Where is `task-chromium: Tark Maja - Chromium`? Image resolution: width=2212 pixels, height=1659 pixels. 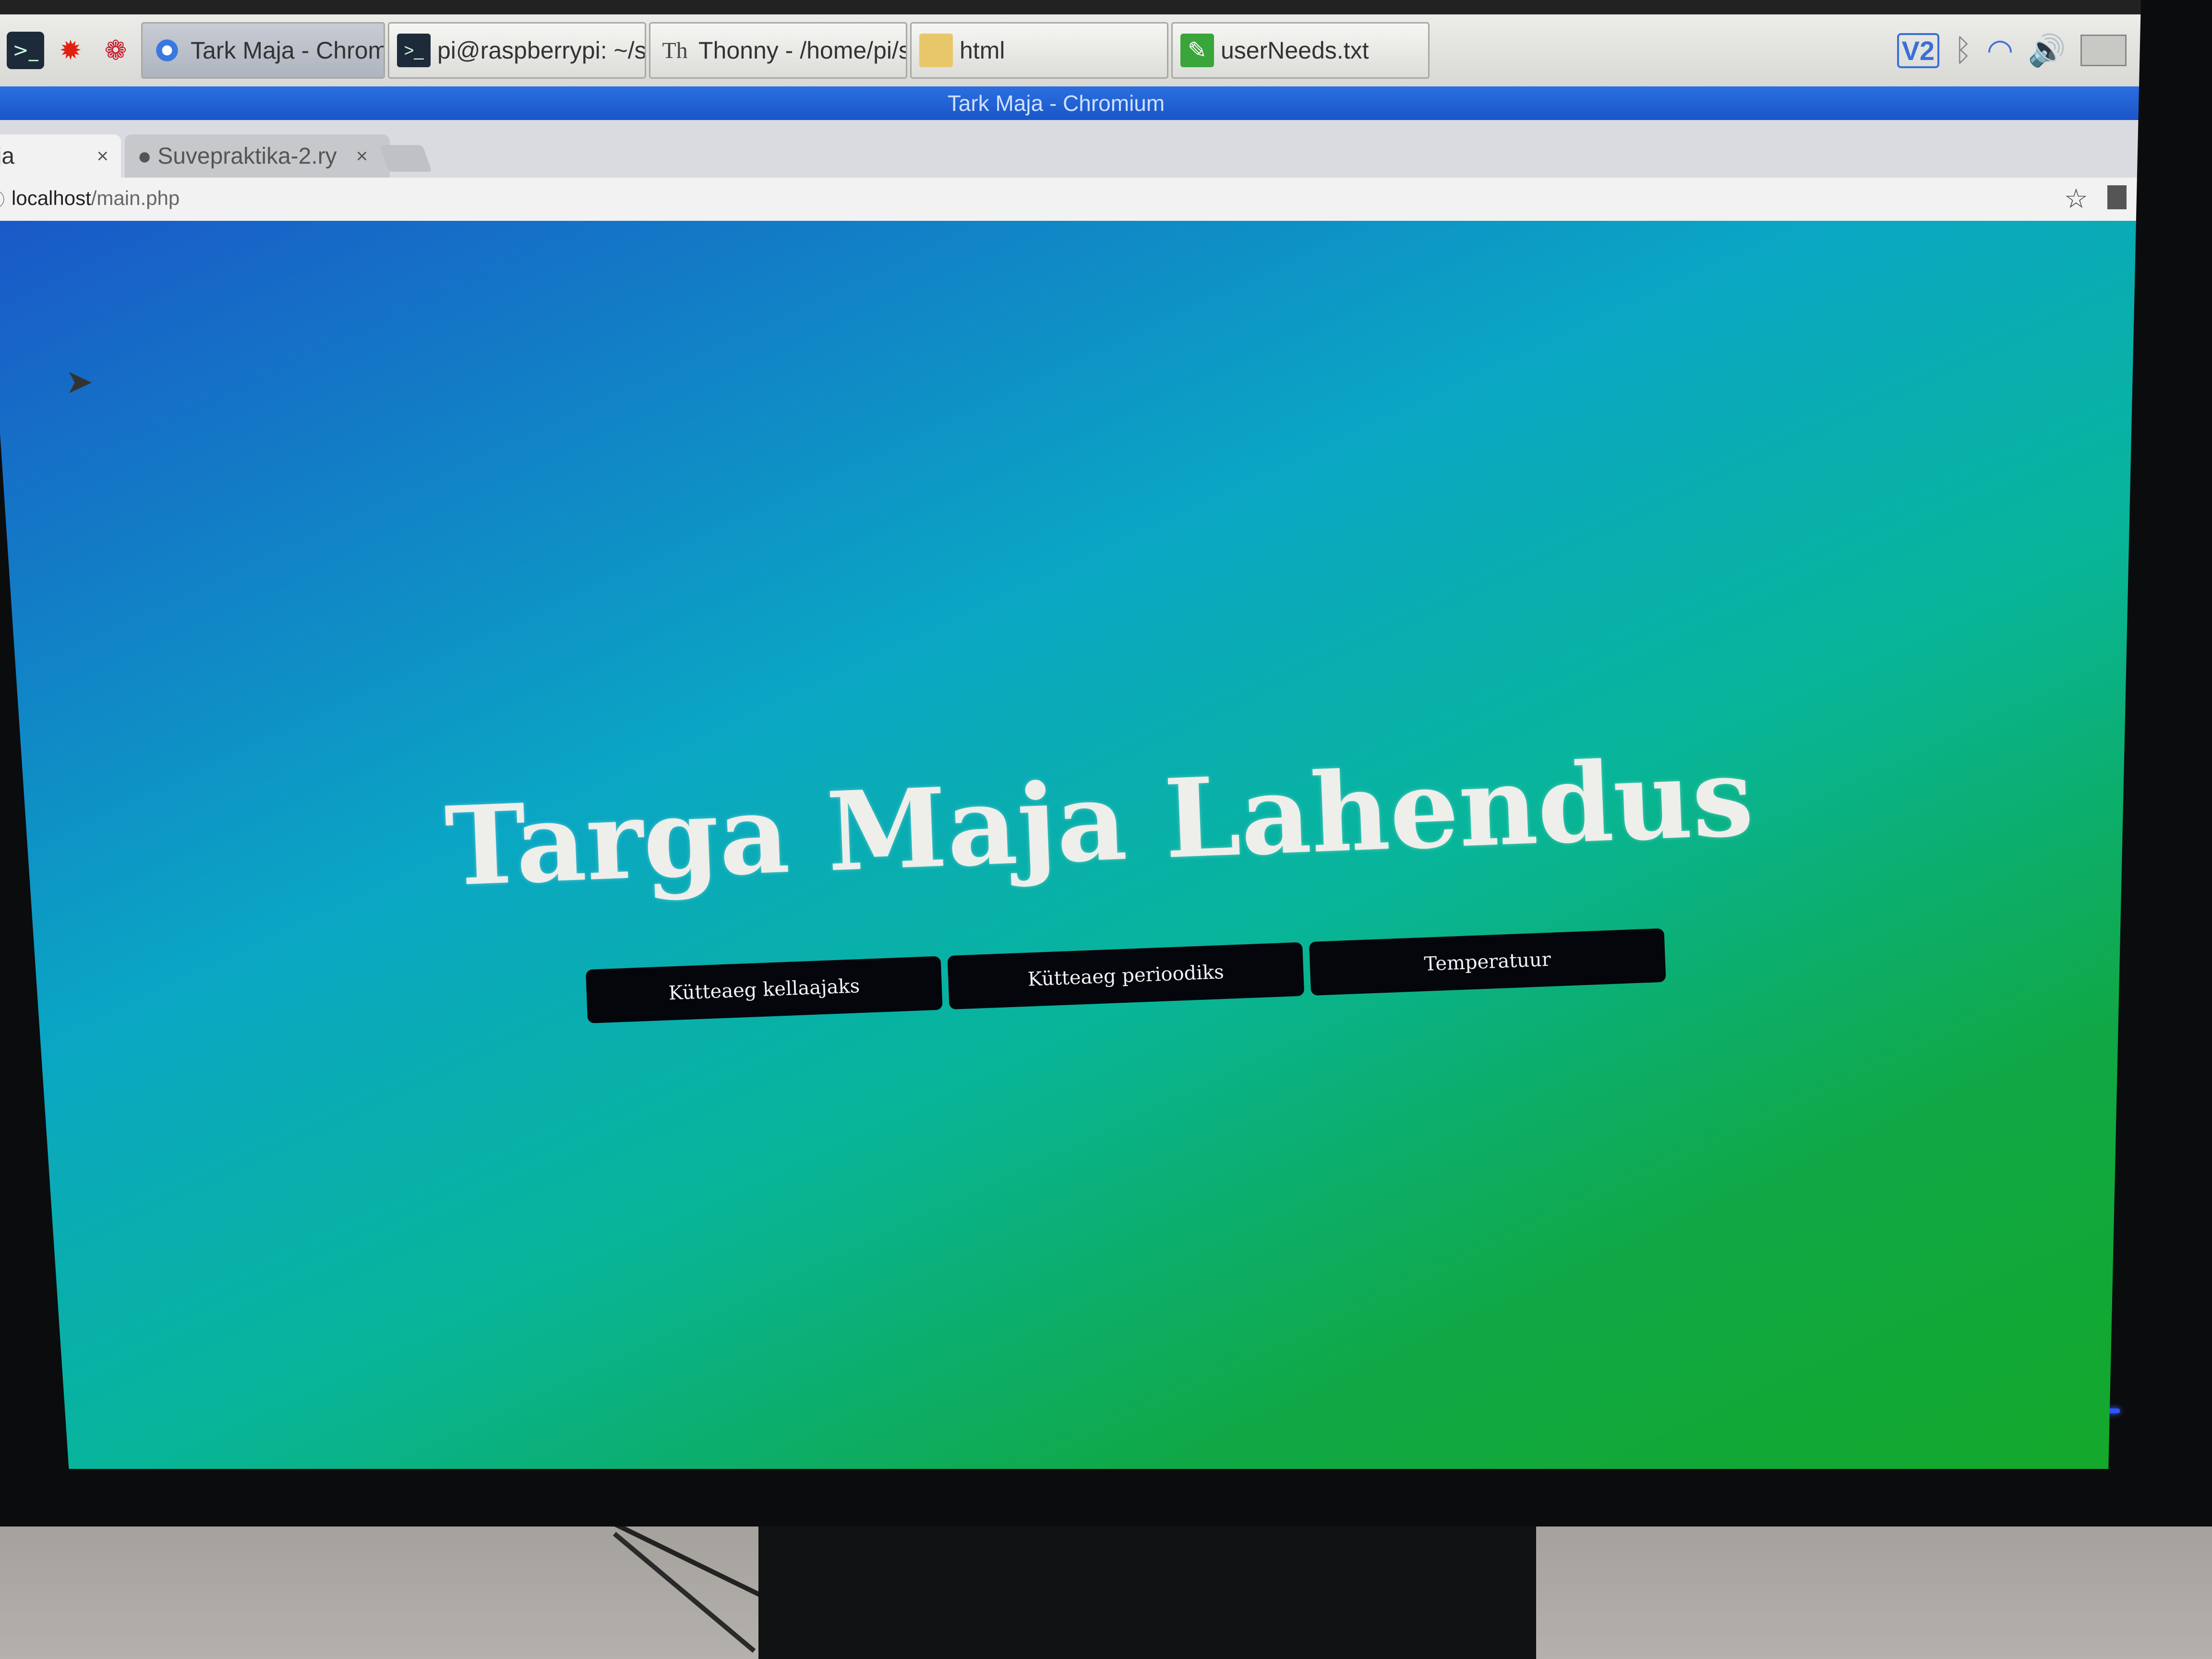 task-chromium: Tark Maja - Chromium is located at coordinates (263, 50).